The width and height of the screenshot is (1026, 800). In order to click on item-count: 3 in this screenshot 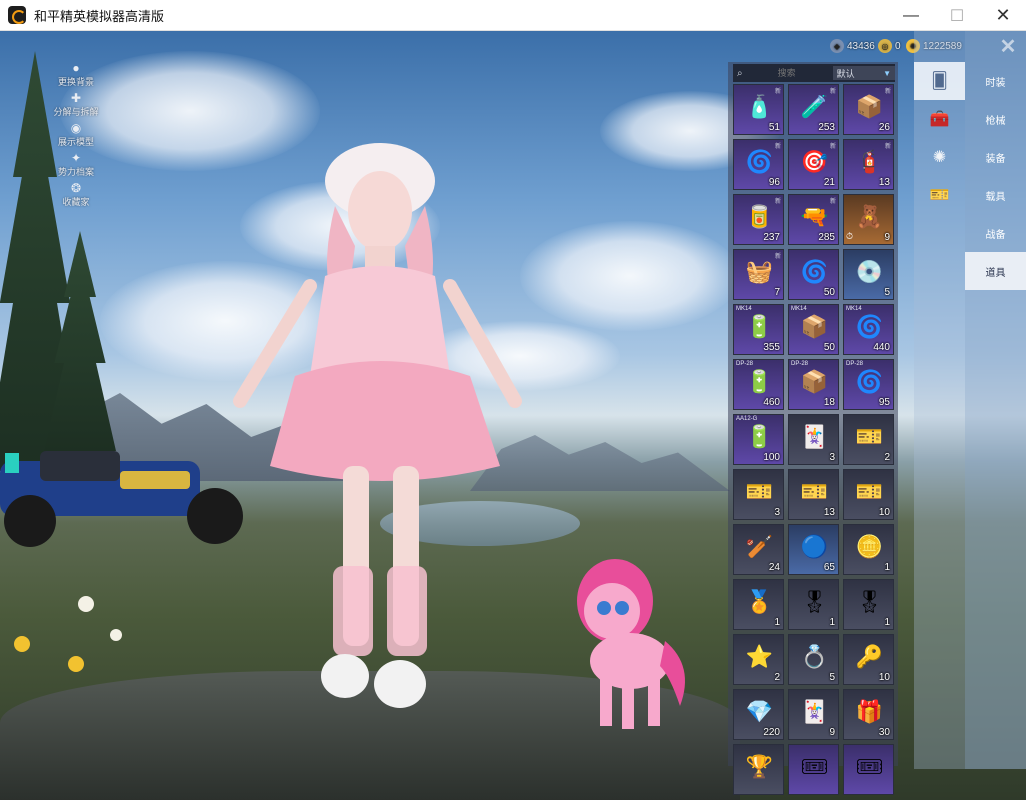, I will do `click(832, 457)`.